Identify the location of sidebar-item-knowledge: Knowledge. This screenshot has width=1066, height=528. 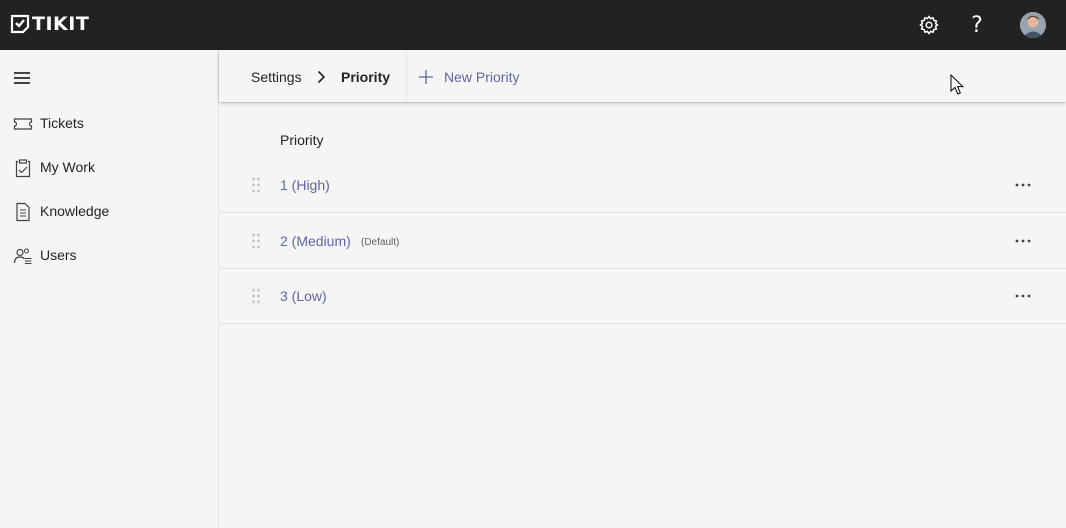
(109, 212).